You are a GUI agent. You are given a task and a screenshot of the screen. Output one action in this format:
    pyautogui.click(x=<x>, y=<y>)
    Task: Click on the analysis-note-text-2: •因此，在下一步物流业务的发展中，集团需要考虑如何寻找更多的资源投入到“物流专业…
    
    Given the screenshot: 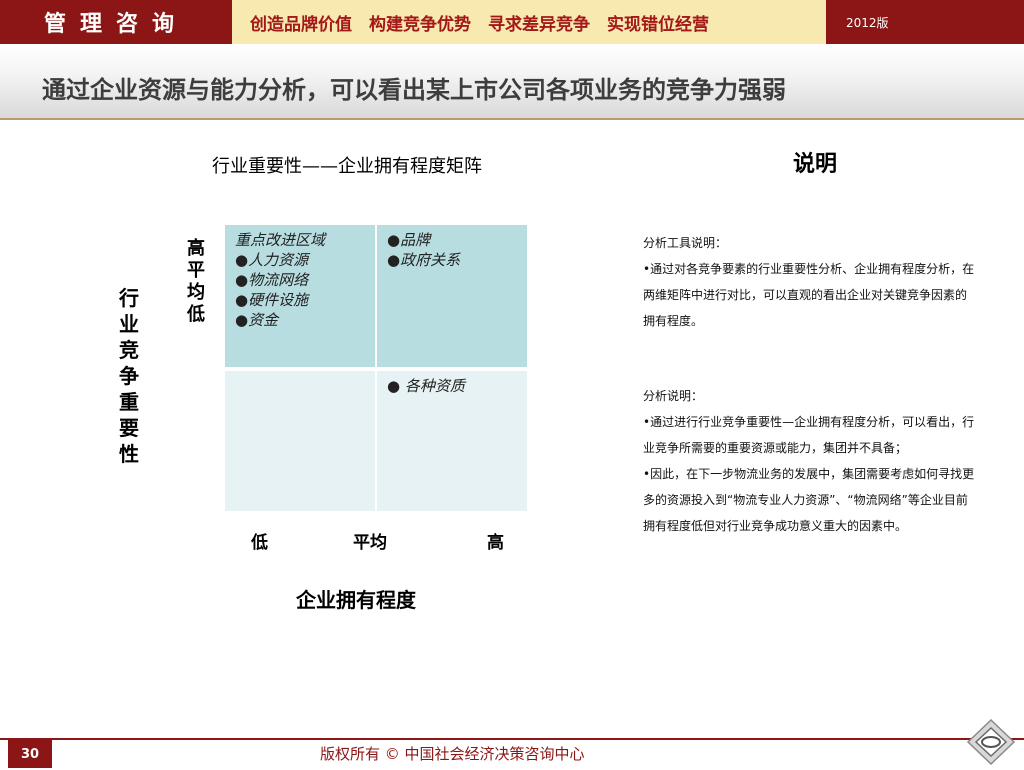 What is the action you would take?
    pyautogui.click(x=809, y=500)
    